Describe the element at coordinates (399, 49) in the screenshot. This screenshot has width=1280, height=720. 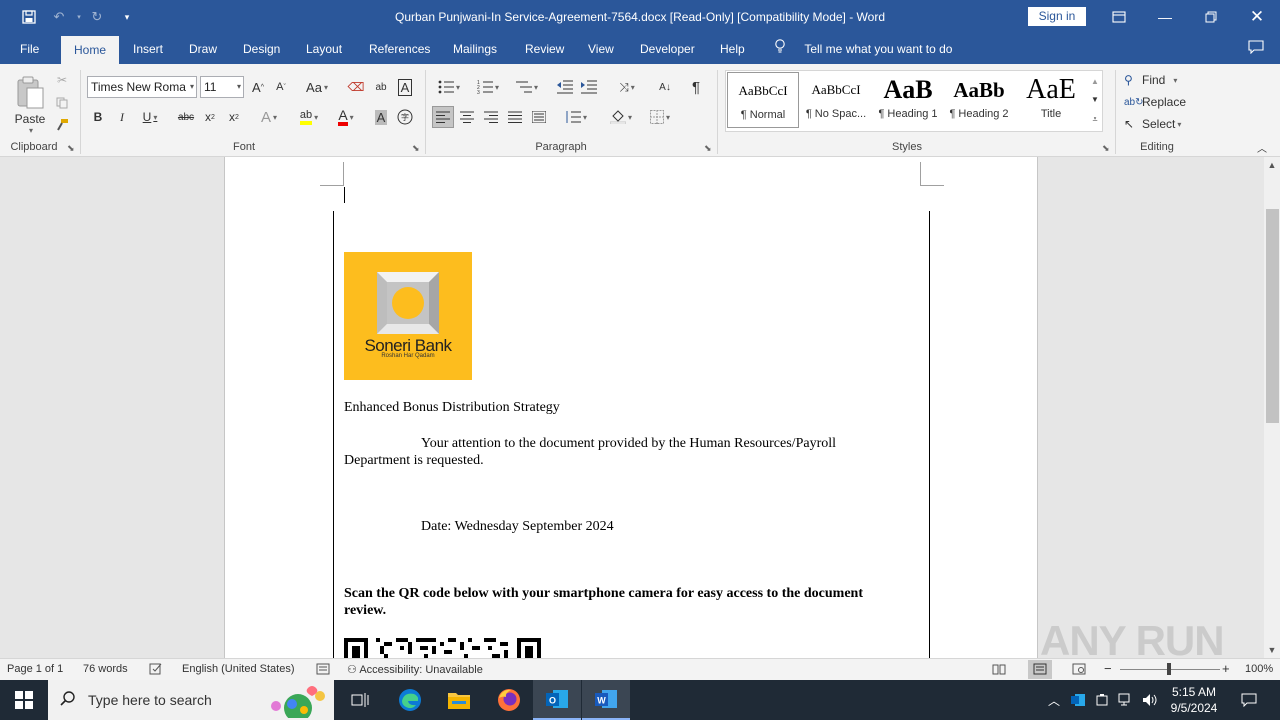
I see `tab-references: References` at that location.